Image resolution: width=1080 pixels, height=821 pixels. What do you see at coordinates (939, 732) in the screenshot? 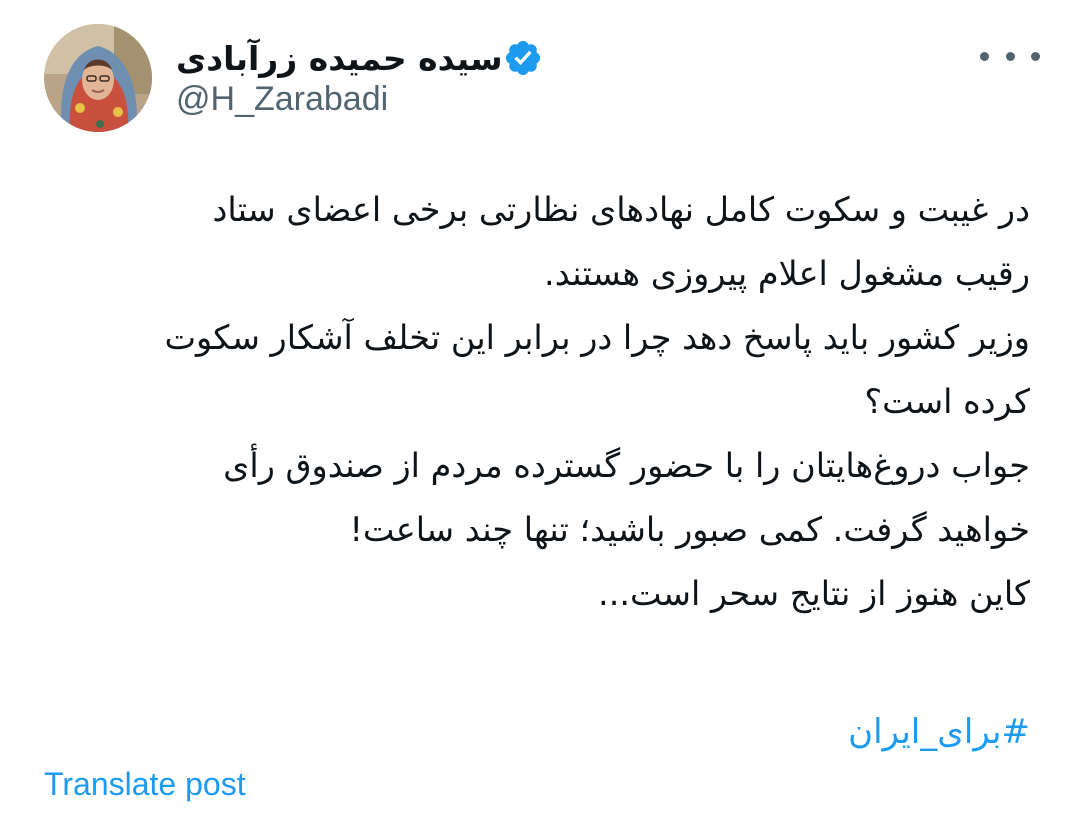
I see `hashtag-link: #برای_ایران` at bounding box center [939, 732].